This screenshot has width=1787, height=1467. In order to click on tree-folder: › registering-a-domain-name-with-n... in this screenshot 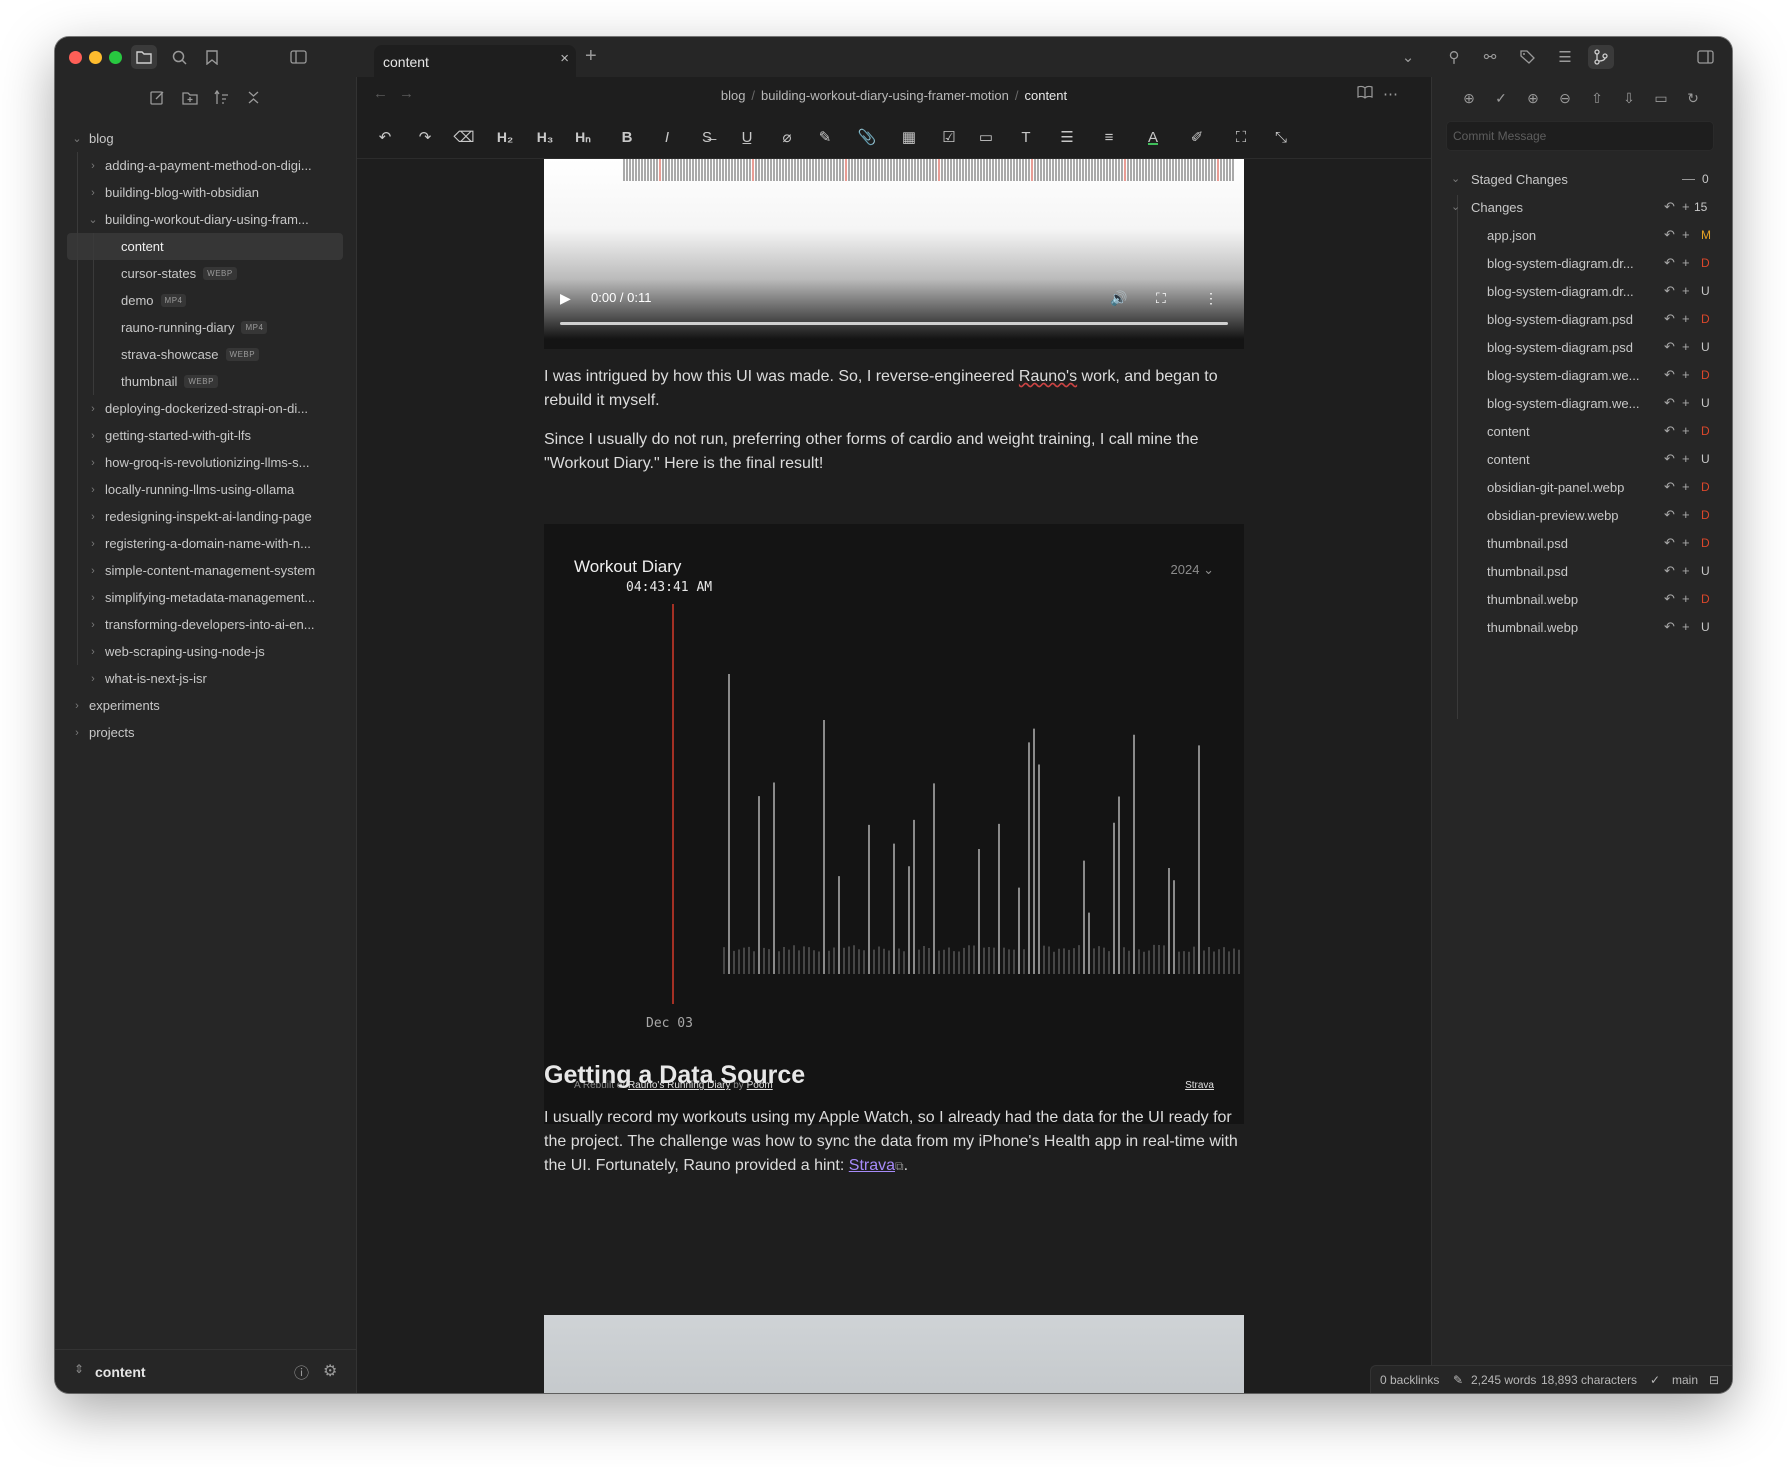, I will do `click(206, 543)`.